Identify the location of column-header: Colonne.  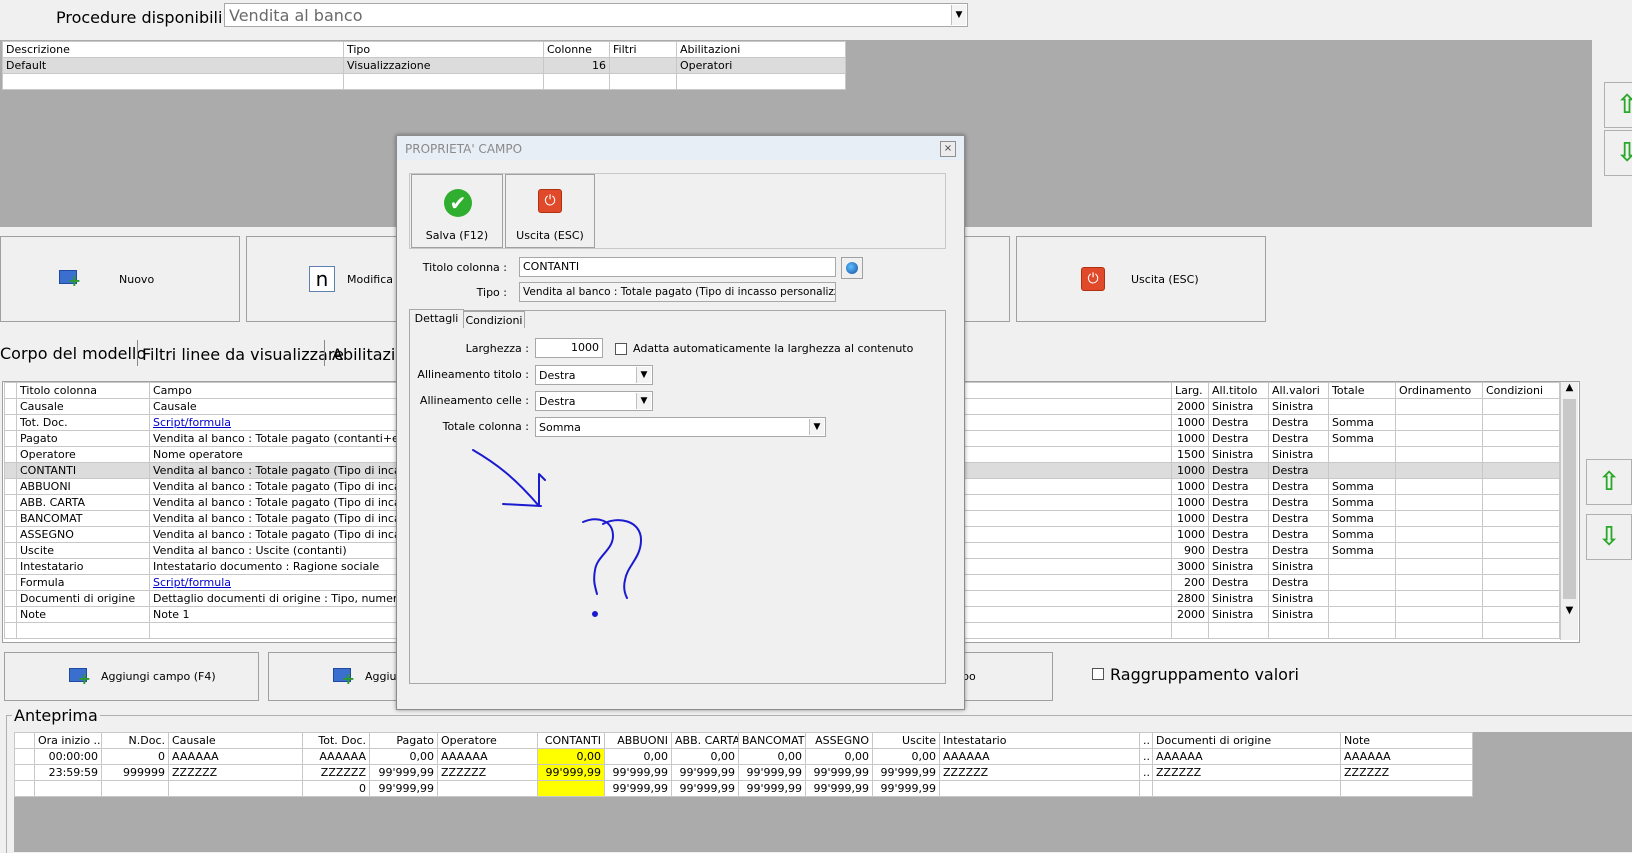
(576, 49).